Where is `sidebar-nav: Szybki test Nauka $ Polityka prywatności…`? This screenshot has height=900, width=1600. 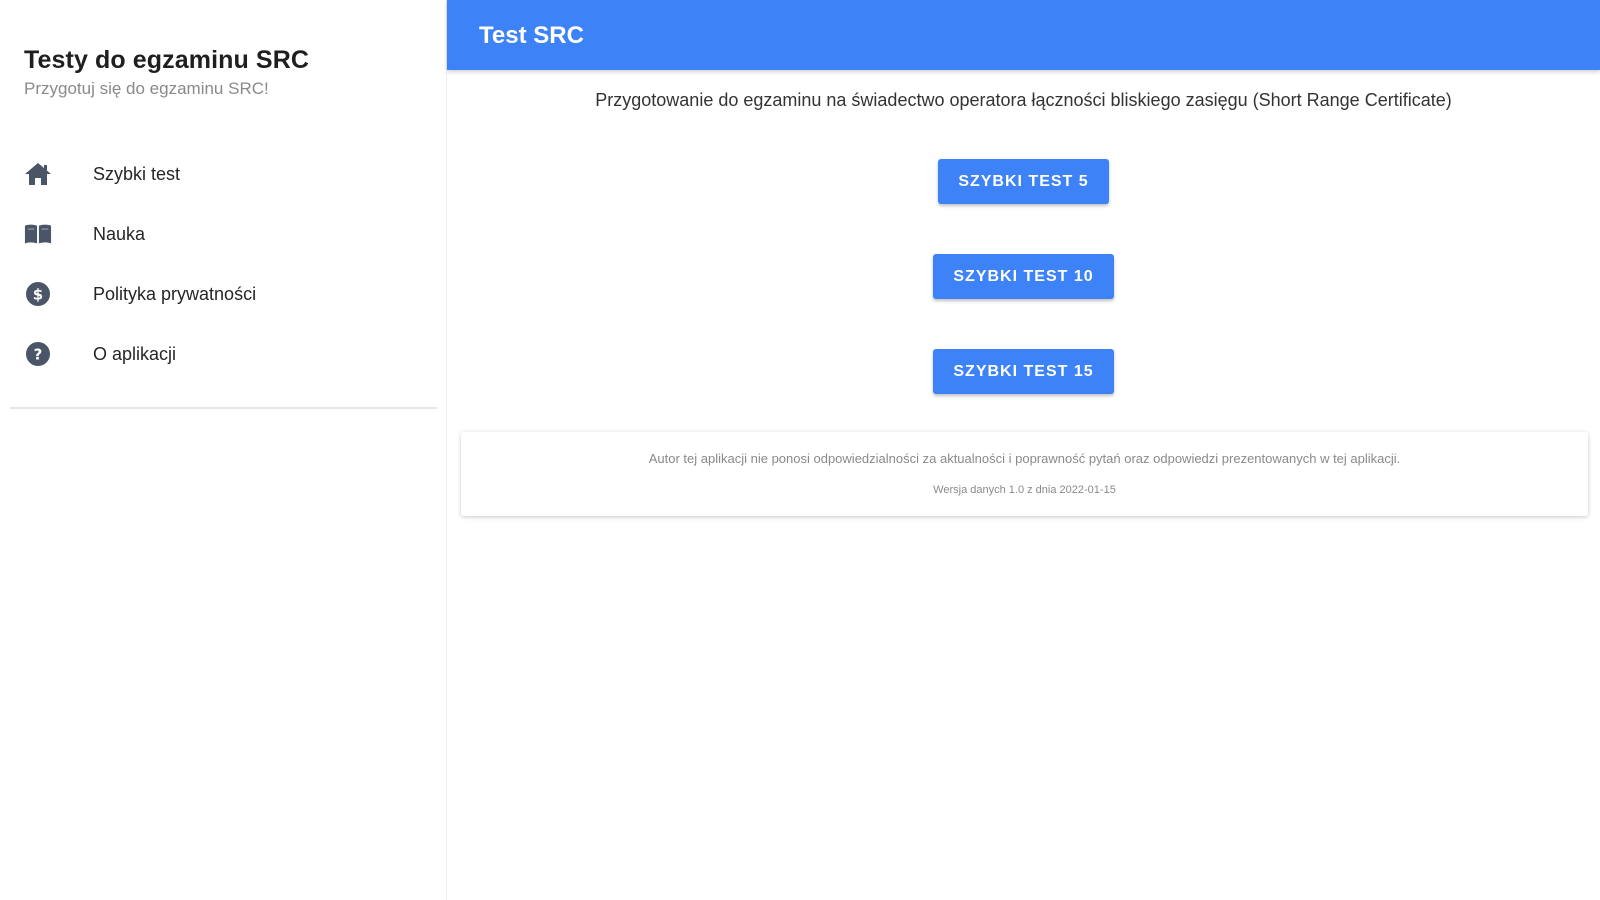 sidebar-nav: Szybki test Nauka $ Polityka prywatności… is located at coordinates (223, 264).